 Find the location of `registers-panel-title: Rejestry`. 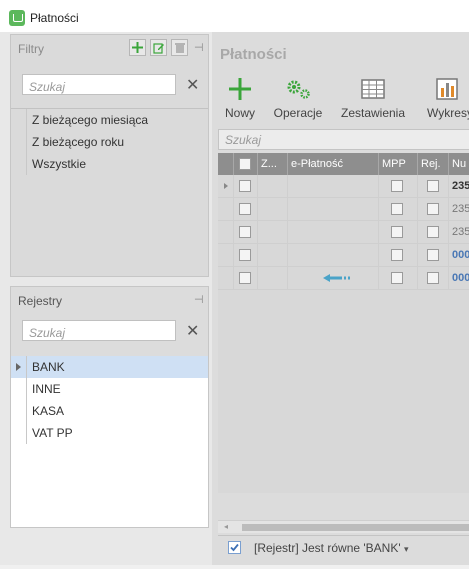

registers-panel-title: Rejestry is located at coordinates (40, 301).